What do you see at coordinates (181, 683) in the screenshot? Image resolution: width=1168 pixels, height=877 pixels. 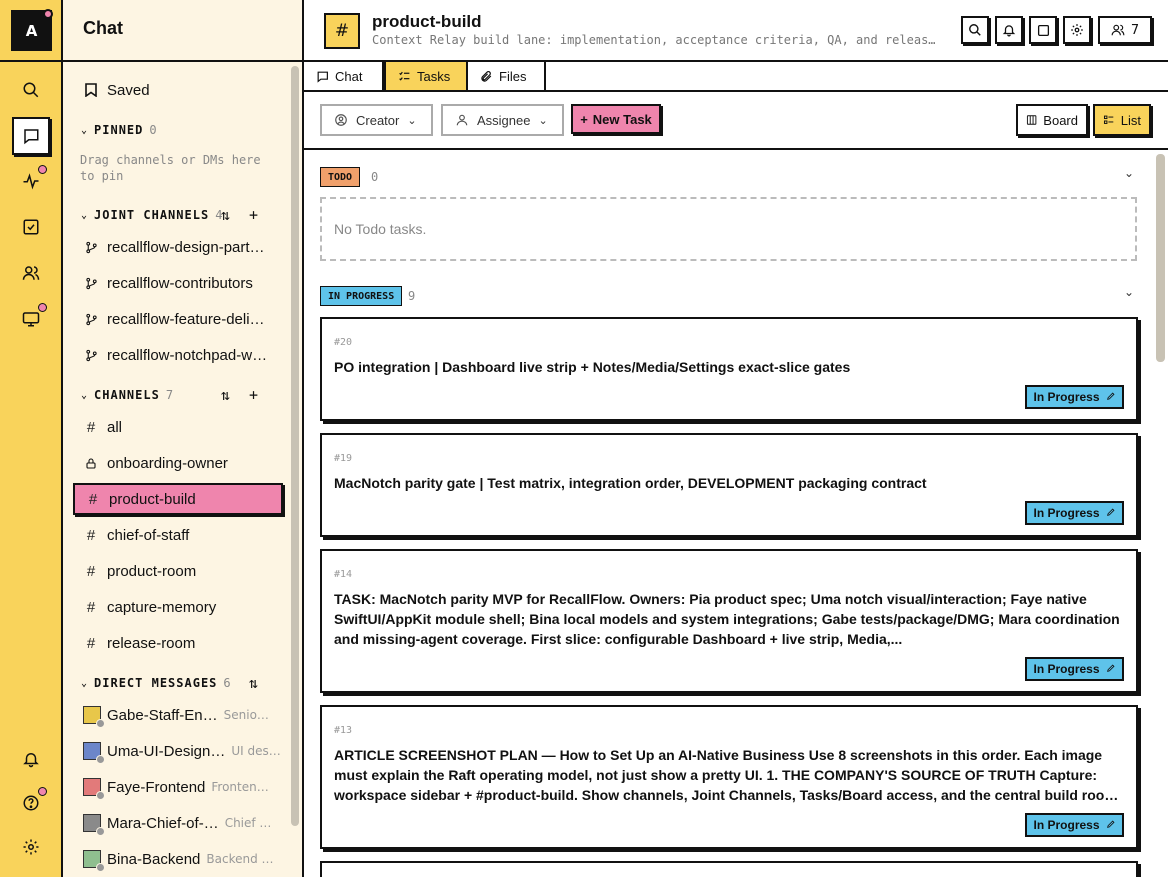 I see `direct-messages-section-header: ⌄ DIRECT MESSAGES 6 ⇅` at bounding box center [181, 683].